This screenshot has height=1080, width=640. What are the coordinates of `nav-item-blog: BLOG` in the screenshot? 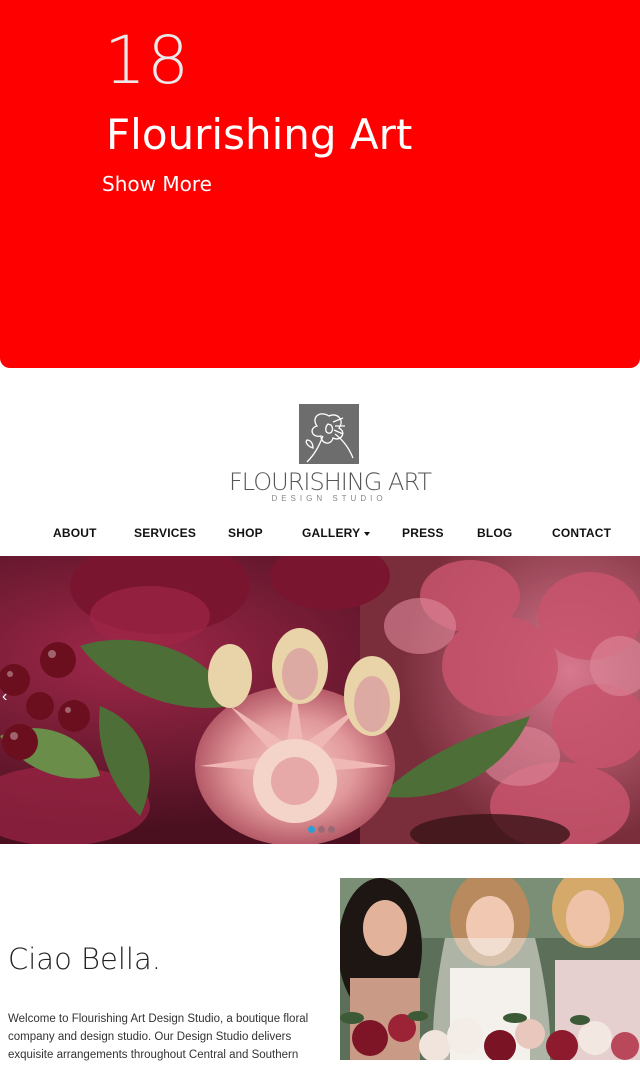 It's located at (494, 533).